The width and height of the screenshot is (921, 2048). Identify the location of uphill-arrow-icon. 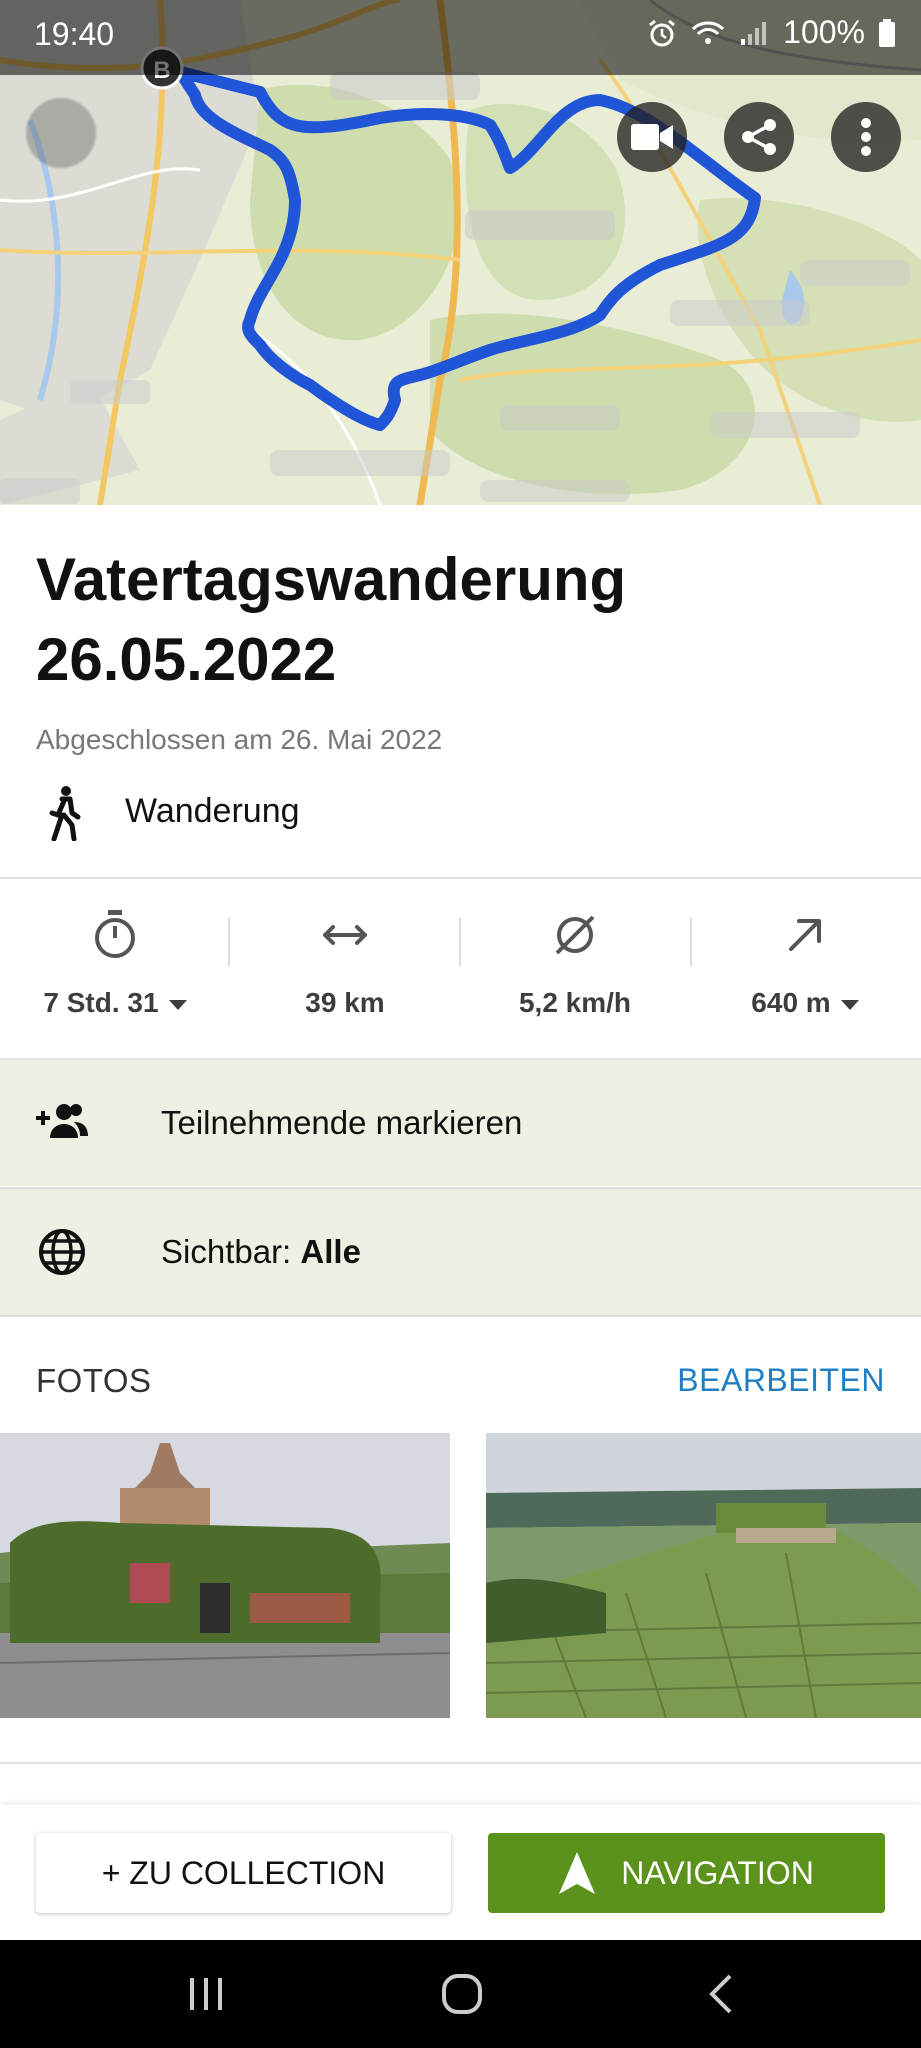
(805, 935).